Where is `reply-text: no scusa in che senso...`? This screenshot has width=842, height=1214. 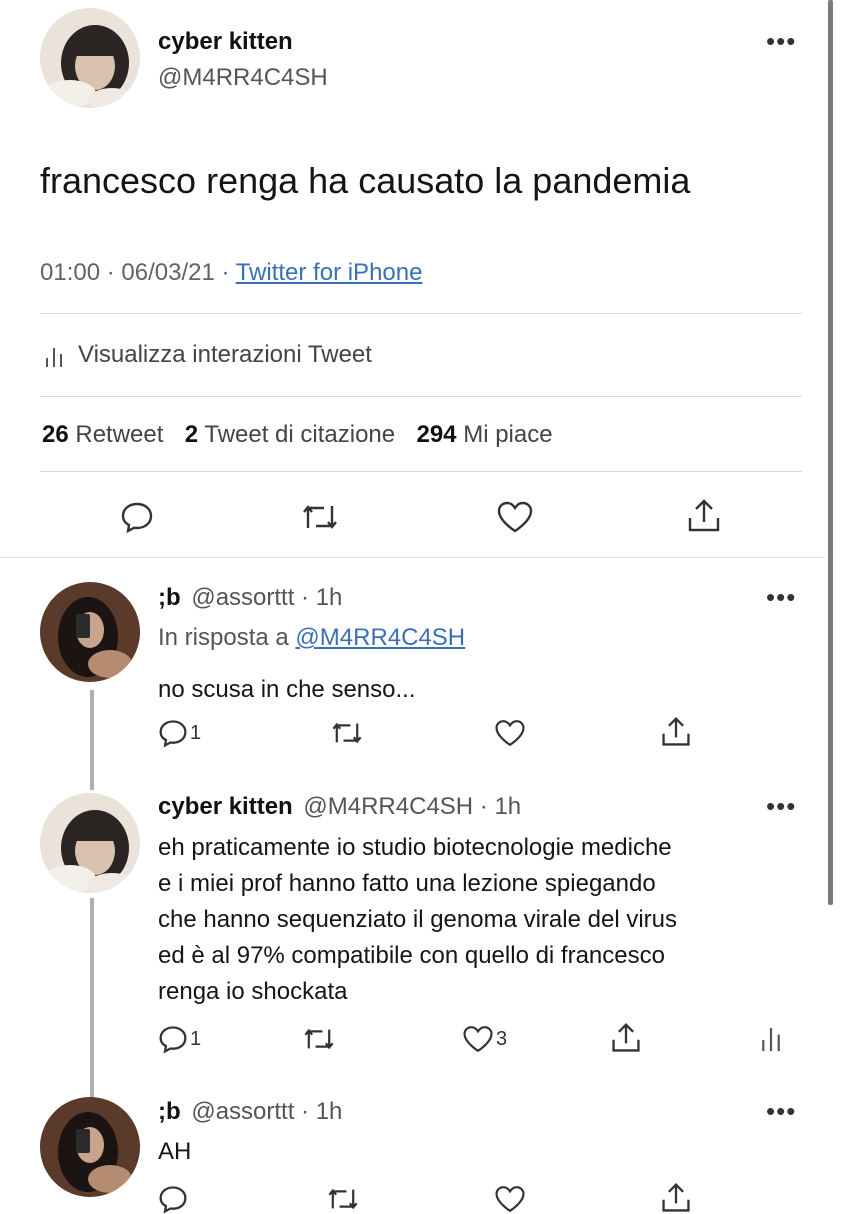 reply-text: no scusa in che senso... is located at coordinates (287, 689).